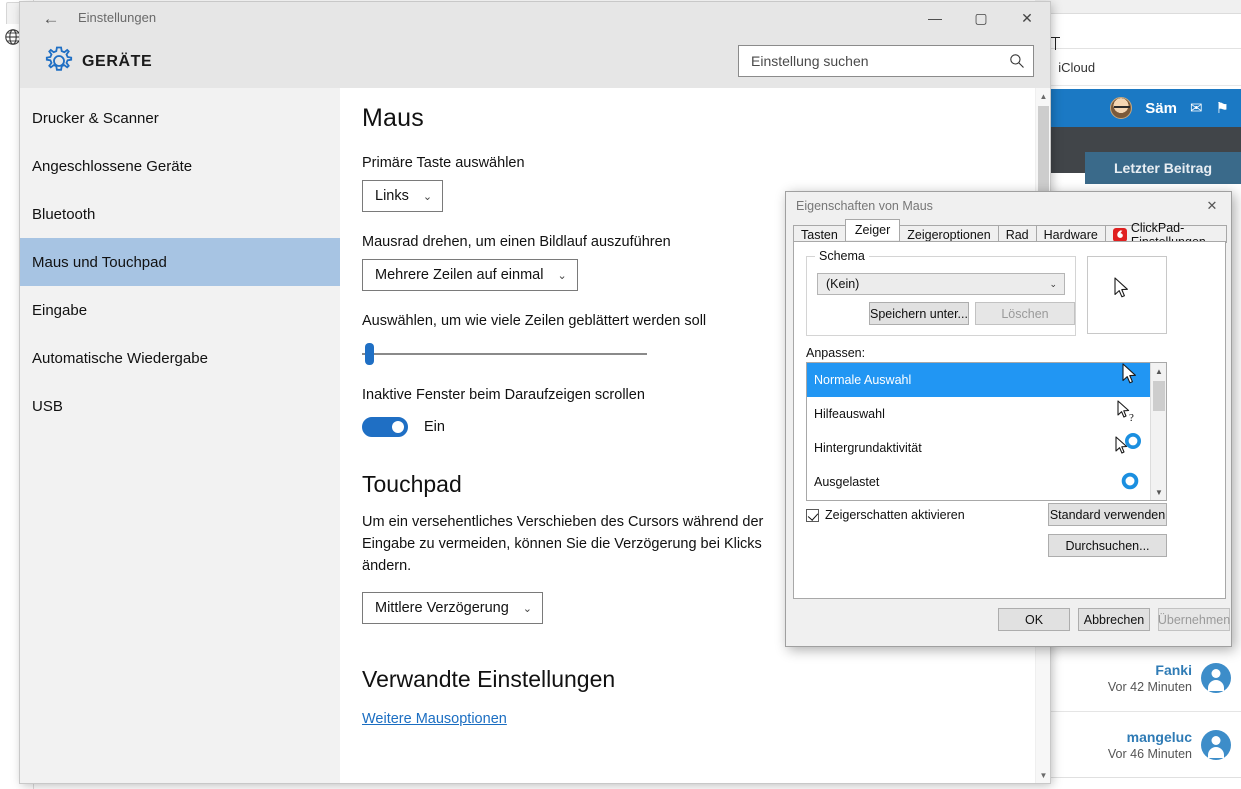  What do you see at coordinates (941, 284) in the screenshot?
I see `schema-dropdown: (Kein) ⌄` at bounding box center [941, 284].